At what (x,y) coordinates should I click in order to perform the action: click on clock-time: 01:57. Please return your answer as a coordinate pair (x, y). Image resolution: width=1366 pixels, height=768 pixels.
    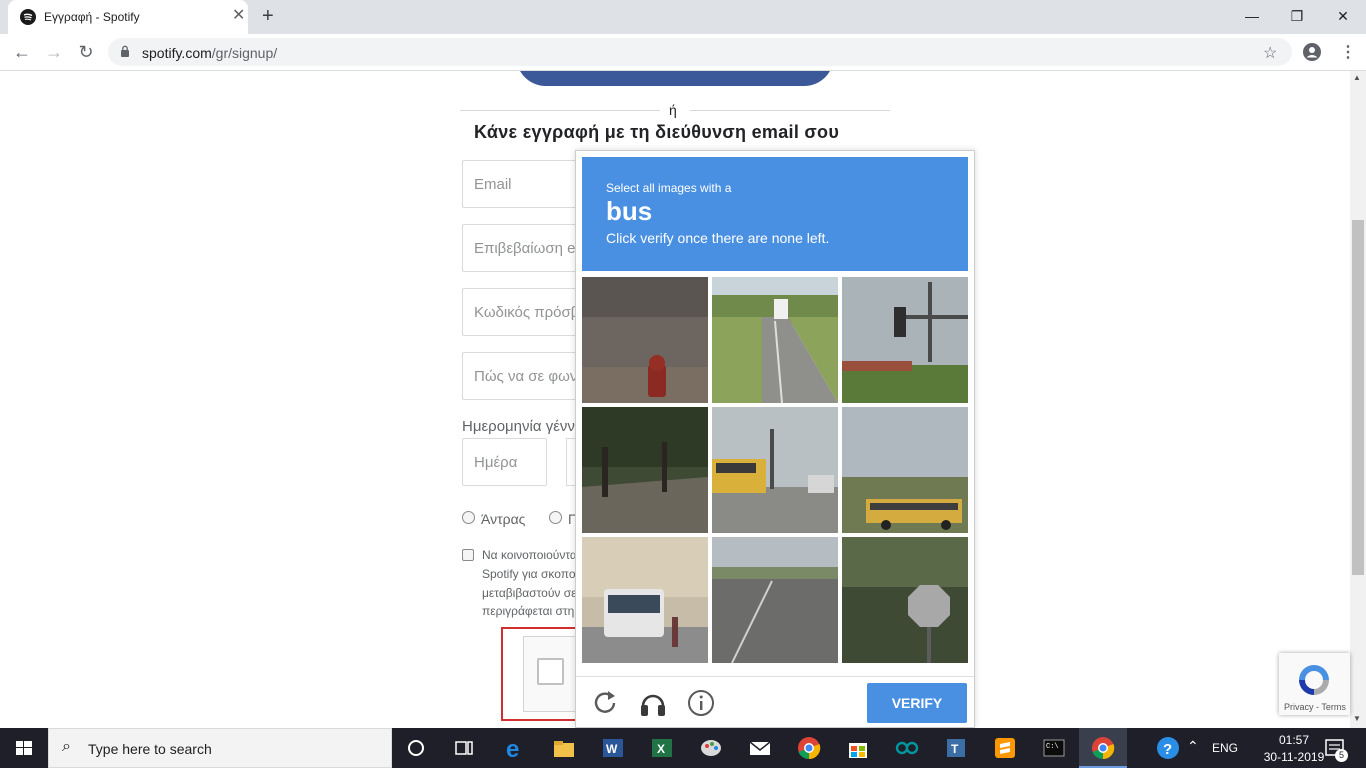
    Looking at the image, I should click on (1294, 740).